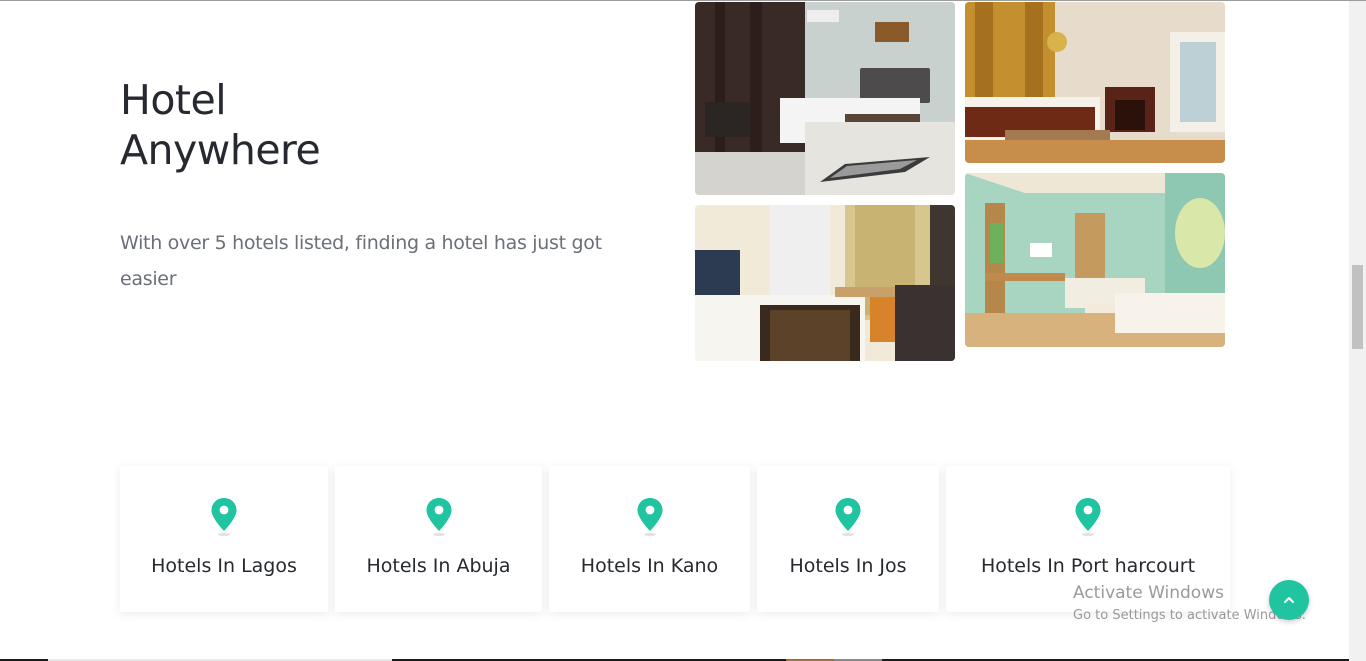 The height and width of the screenshot is (661, 1366). I want to click on city-card-label: Hotels In Lagos, so click(224, 566).